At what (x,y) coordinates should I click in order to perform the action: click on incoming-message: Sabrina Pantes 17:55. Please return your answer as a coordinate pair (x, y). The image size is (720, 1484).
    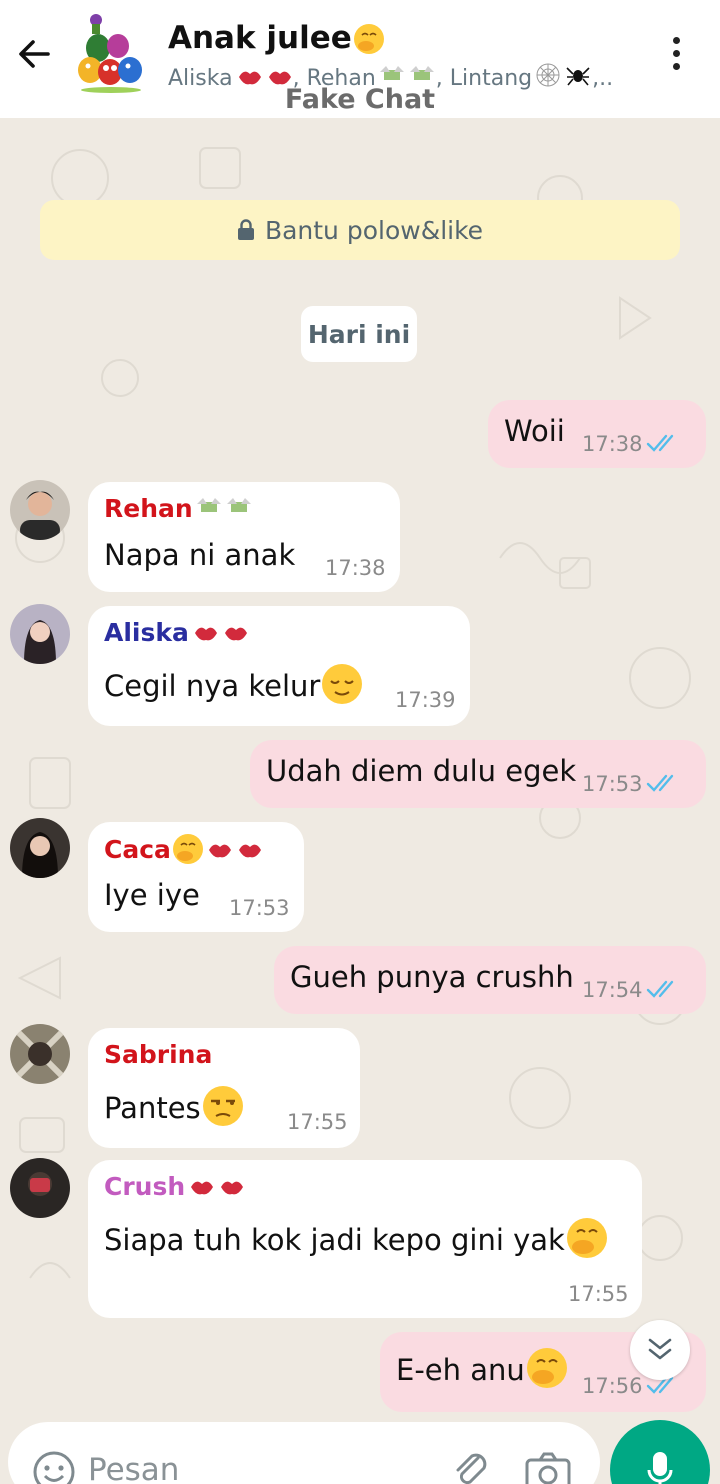
    Looking at the image, I should click on (224, 1088).